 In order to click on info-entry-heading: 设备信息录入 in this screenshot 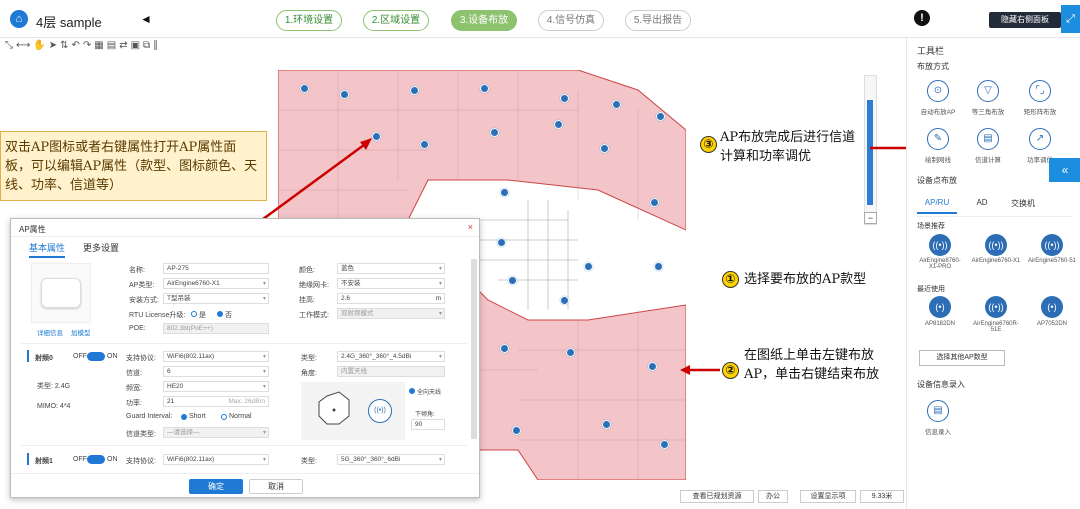, I will do `click(941, 384)`.